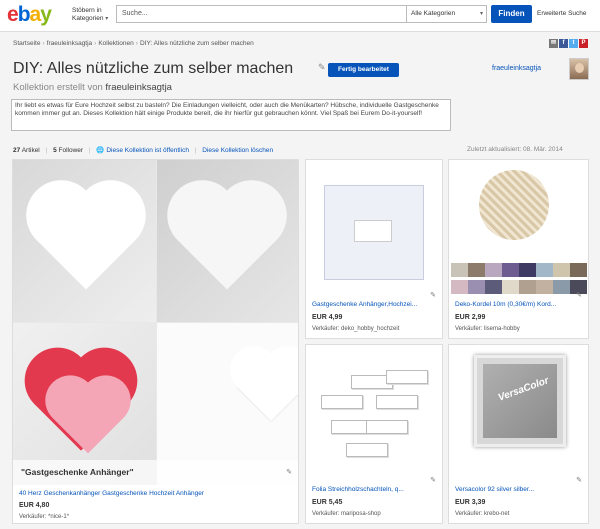  Describe the element at coordinates (55, 150) in the screenshot. I see `follower-count: 5` at that location.